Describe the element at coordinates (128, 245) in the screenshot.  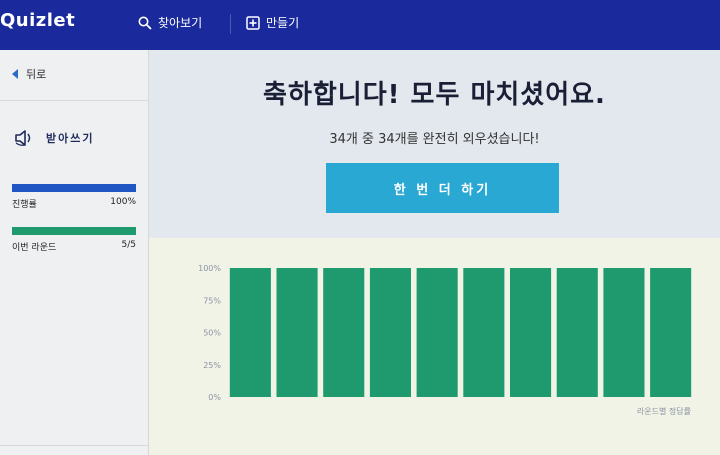
I see `round-progress-value: 5/5` at that location.